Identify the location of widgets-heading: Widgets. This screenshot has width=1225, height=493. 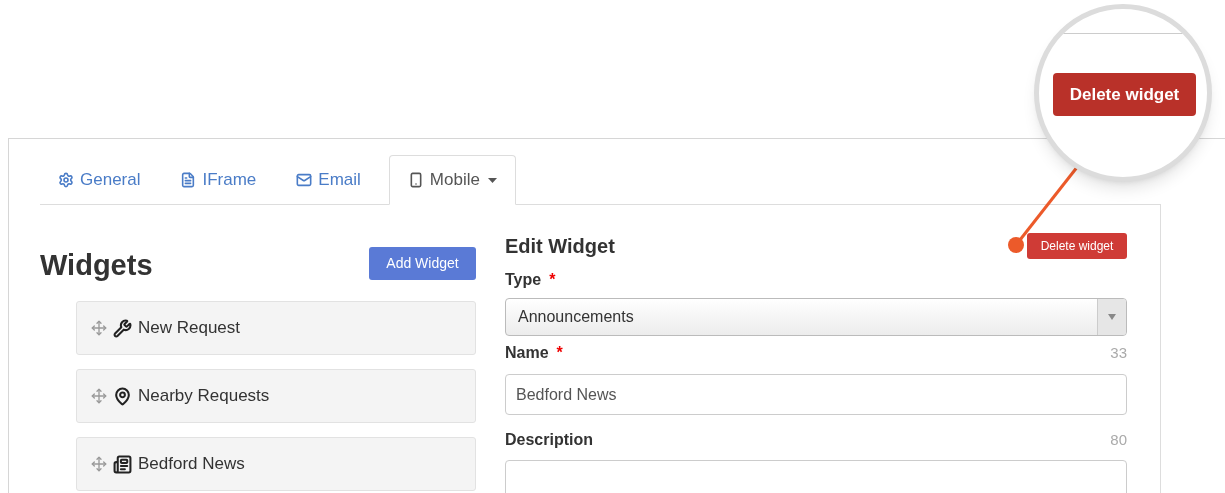
(96, 265).